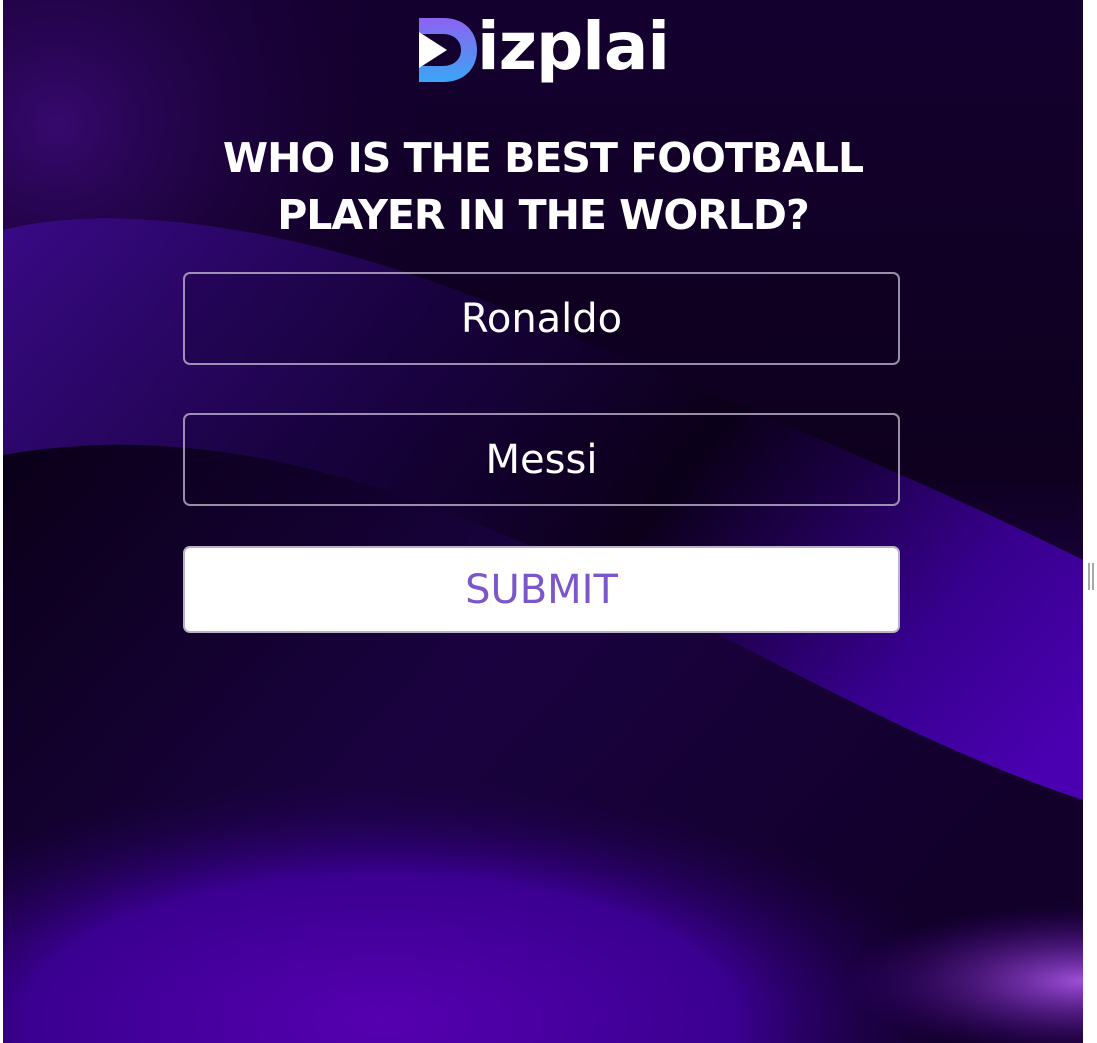 The image size is (1097, 1043). What do you see at coordinates (447, 50) in the screenshot?
I see `play-d-icon` at bounding box center [447, 50].